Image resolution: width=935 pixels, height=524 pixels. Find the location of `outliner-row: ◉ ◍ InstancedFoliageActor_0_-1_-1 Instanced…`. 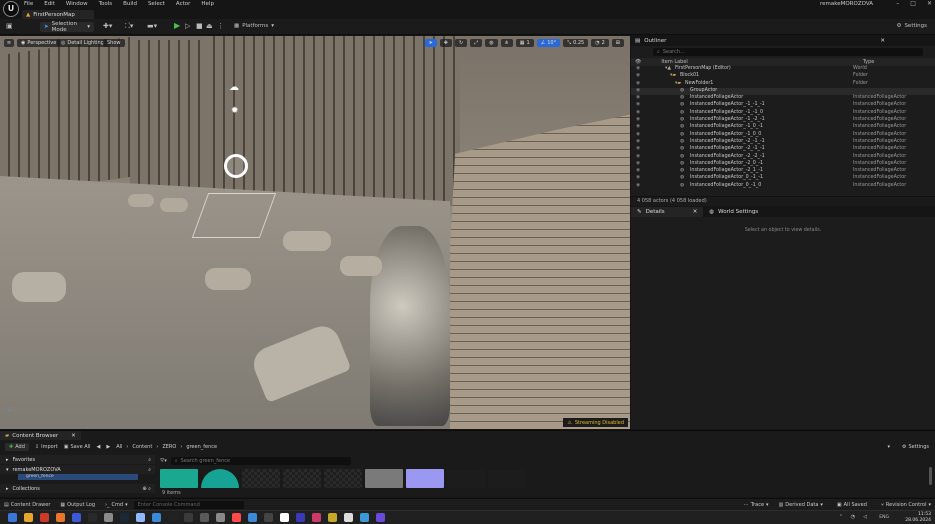

outliner-row: ◉ ◍ InstancedFoliageActor_0_-1_-1 Instanced… is located at coordinates (783, 178).